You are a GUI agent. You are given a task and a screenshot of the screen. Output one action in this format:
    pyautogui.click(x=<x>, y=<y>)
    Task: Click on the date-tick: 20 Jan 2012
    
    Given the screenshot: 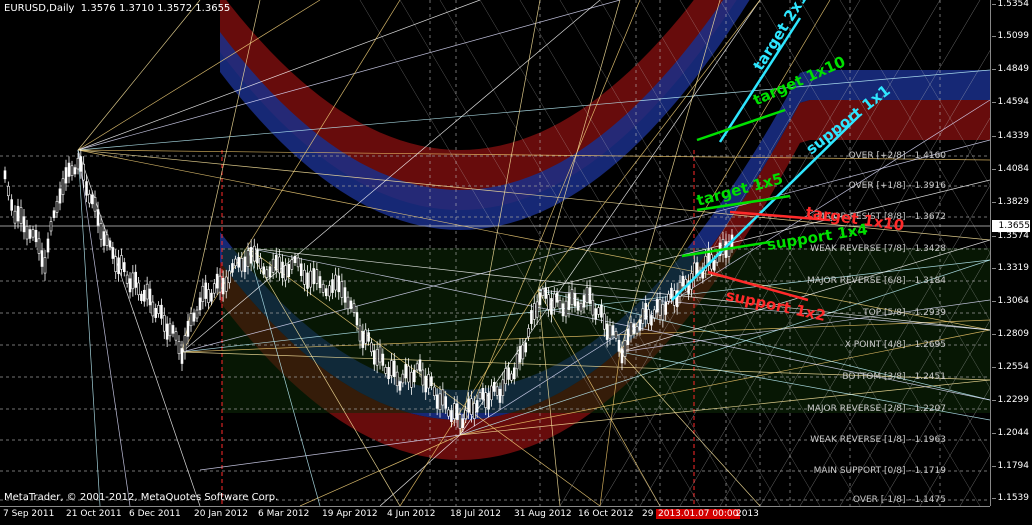 What is the action you would take?
    pyautogui.click(x=221, y=514)
    